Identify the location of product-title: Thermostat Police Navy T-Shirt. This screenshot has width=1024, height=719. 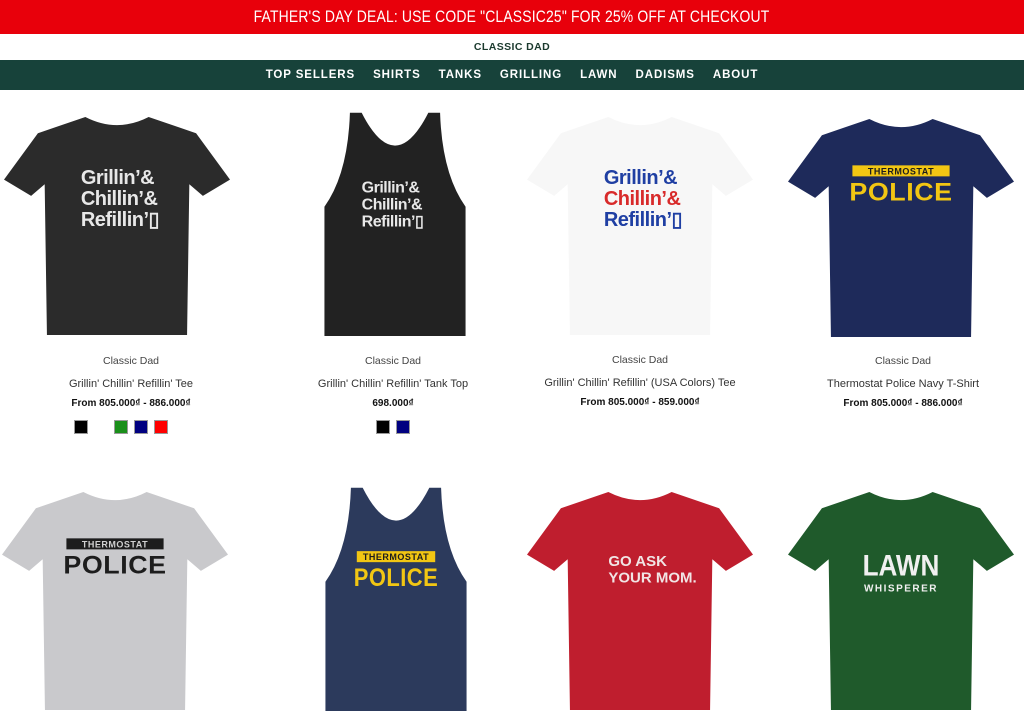
(898, 384).